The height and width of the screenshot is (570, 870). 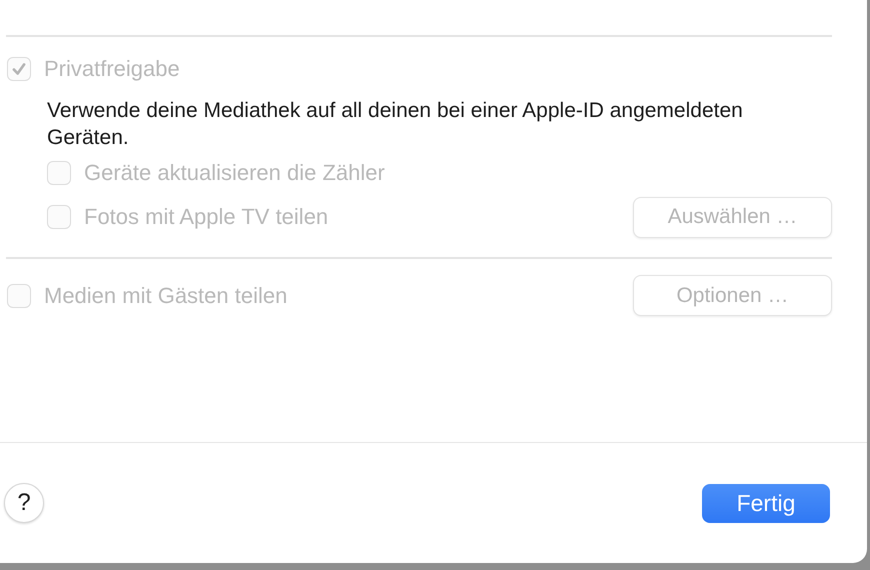 What do you see at coordinates (234, 173) in the screenshot?
I see `checkbox-label: Geräte aktualisieren die Zähler` at bounding box center [234, 173].